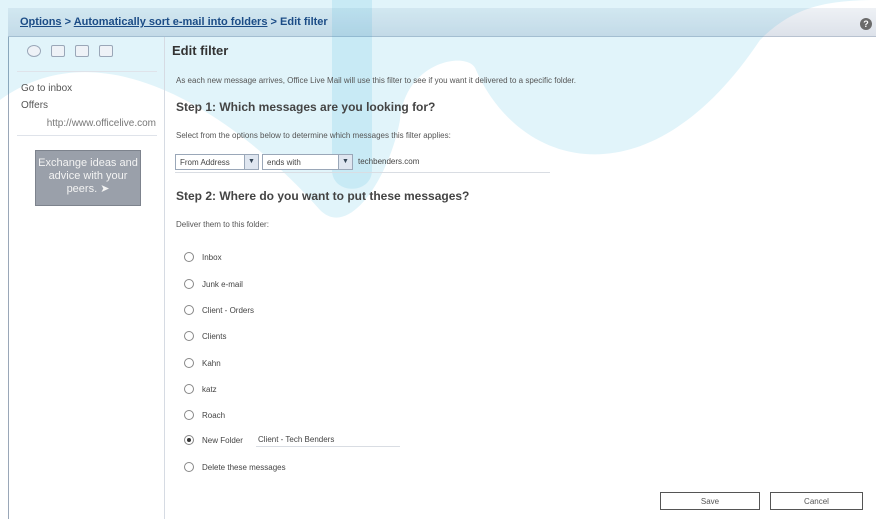 This screenshot has width=876, height=519. What do you see at coordinates (866, 24) in the screenshot?
I see `help-icon: ?` at bounding box center [866, 24].